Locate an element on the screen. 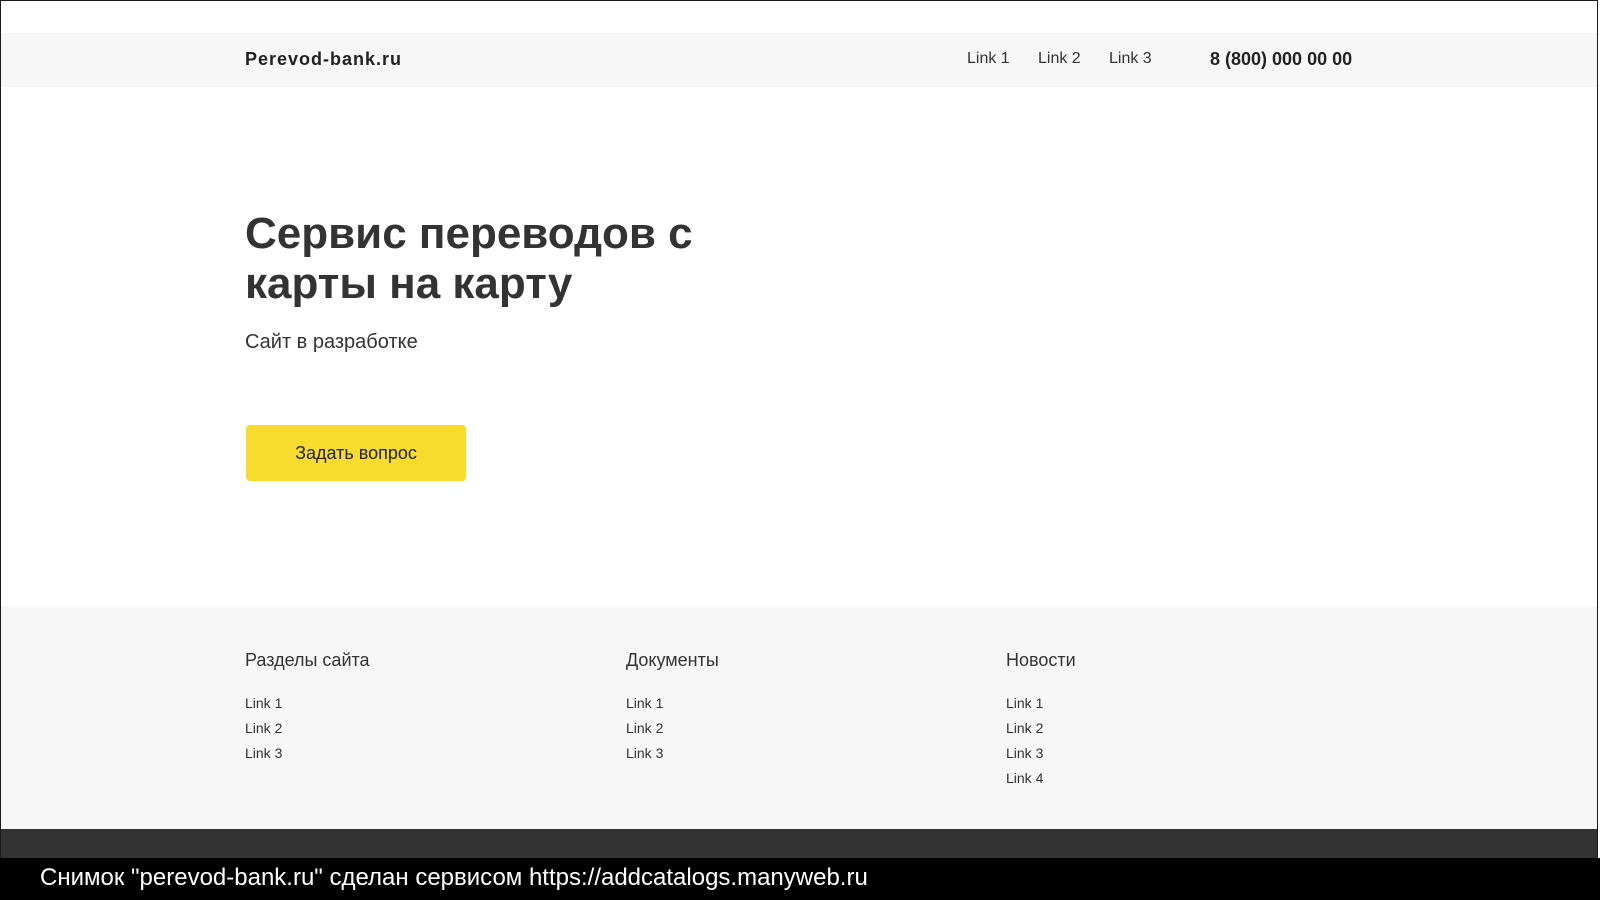  ask-question-button: Задать вопрос is located at coordinates (356, 453).